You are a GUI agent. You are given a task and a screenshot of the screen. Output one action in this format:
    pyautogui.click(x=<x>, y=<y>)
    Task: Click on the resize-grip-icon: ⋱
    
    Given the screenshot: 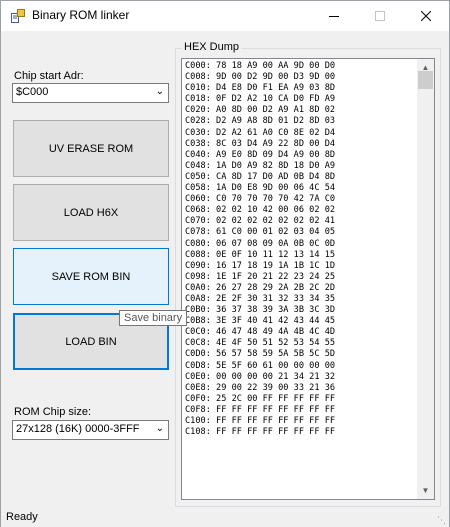 What is the action you would take?
    pyautogui.click(x=442, y=520)
    